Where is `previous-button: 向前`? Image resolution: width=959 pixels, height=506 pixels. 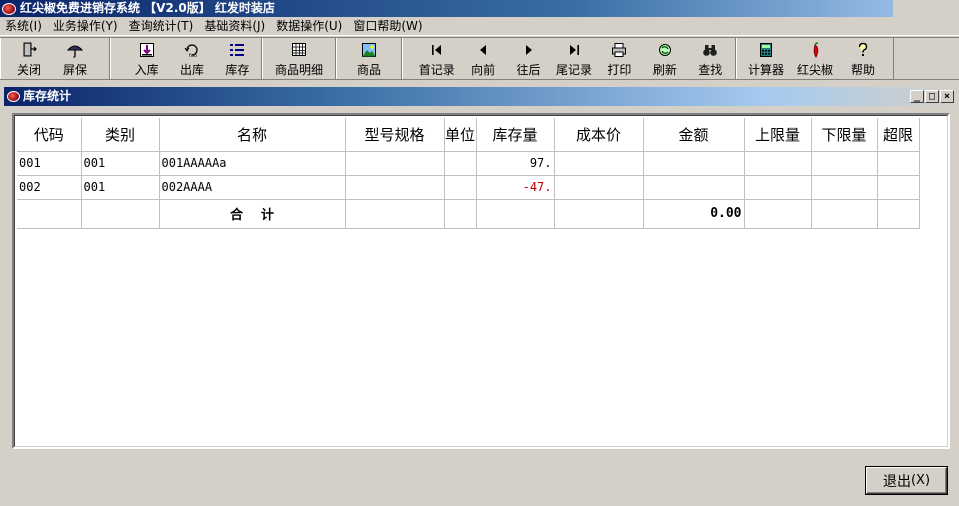 previous-button: 向前 is located at coordinates (482, 58).